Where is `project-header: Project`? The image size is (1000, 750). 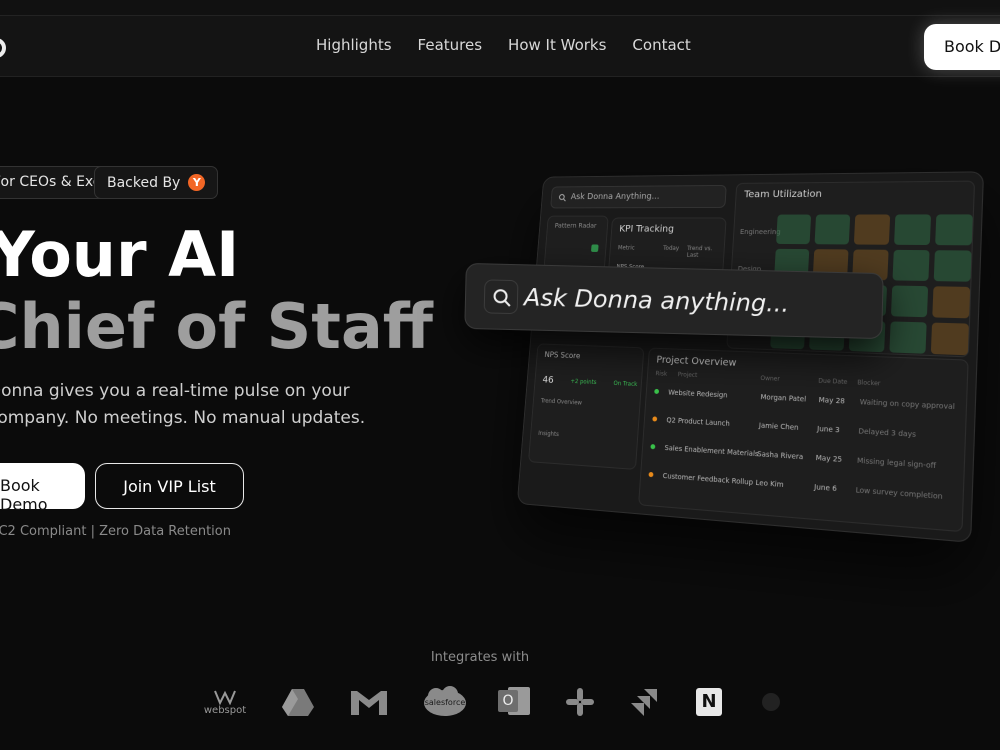 project-header: Project is located at coordinates (687, 375).